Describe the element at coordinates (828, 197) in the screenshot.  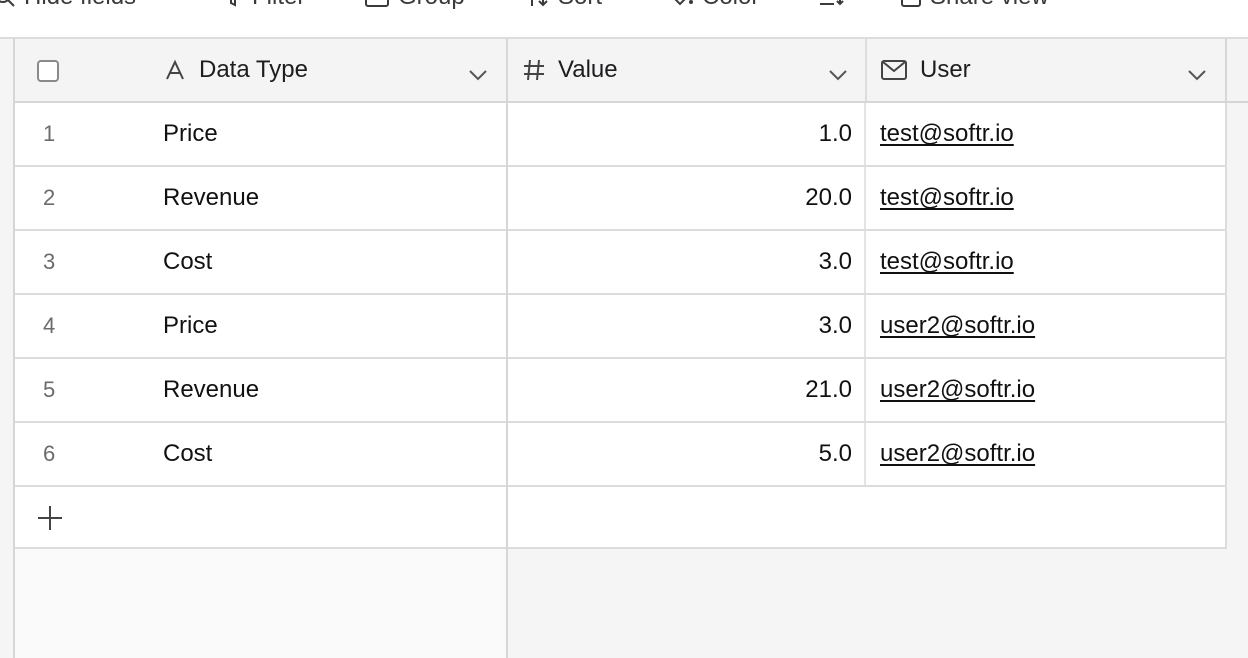
I see `value-text: 20.0` at that location.